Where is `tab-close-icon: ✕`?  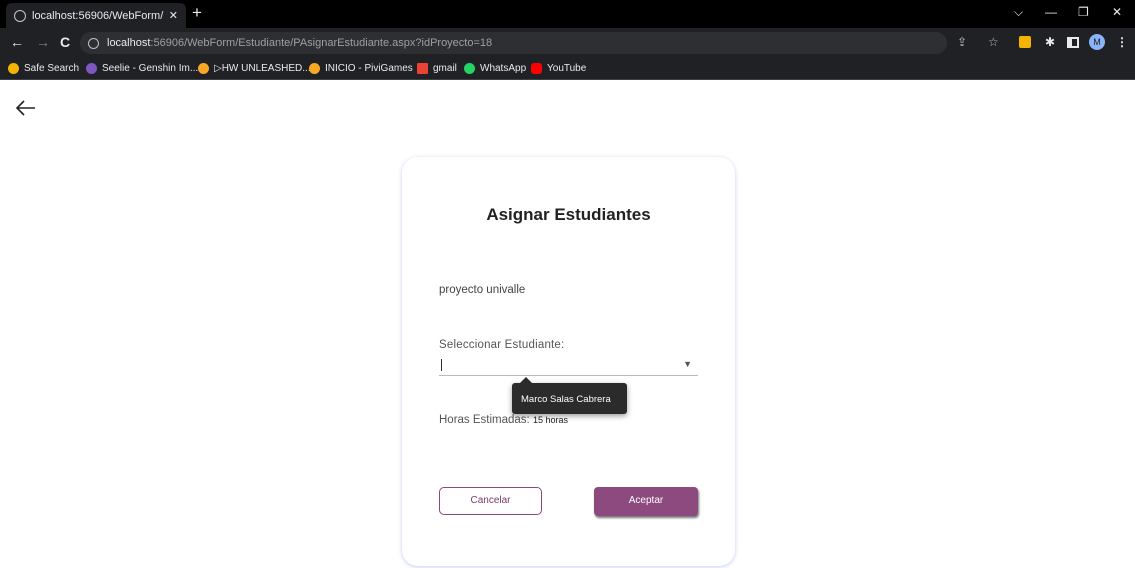
tab-close-icon: ✕ is located at coordinates (173, 15).